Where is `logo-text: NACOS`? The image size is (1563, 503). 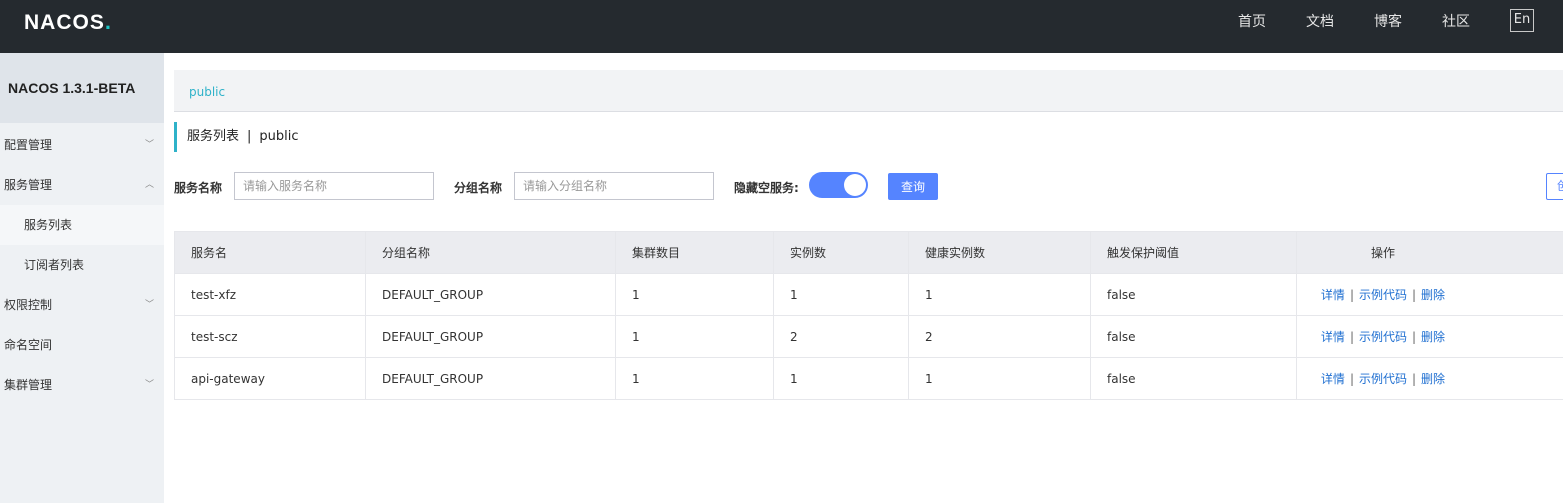
logo-text: NACOS is located at coordinates (64, 22).